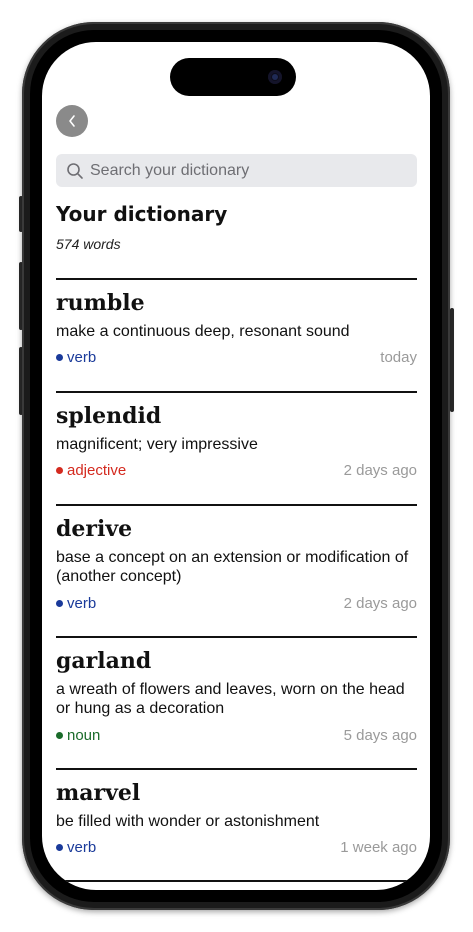 The width and height of the screenshot is (473, 932). What do you see at coordinates (250, 170) in the screenshot?
I see `search-input` at bounding box center [250, 170].